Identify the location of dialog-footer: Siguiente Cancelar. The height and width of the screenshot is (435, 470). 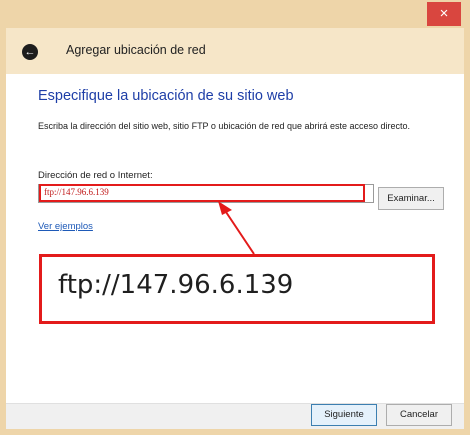
(235, 416).